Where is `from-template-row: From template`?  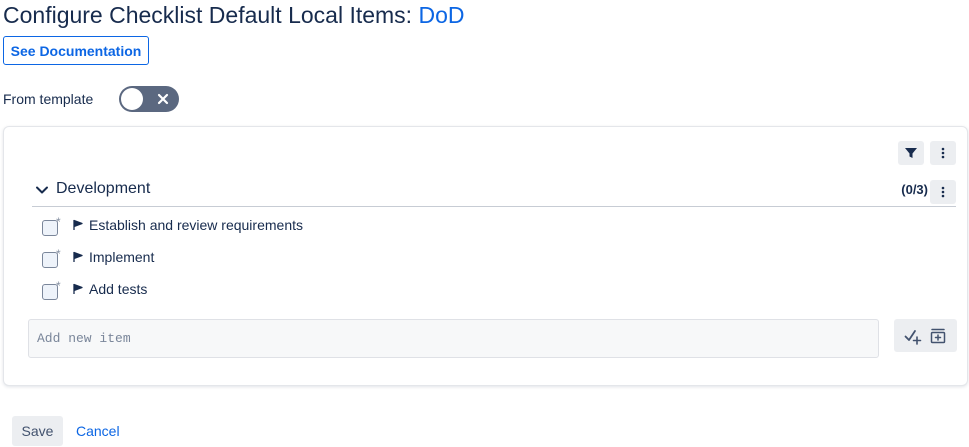 from-template-row: From template is located at coordinates (91, 99).